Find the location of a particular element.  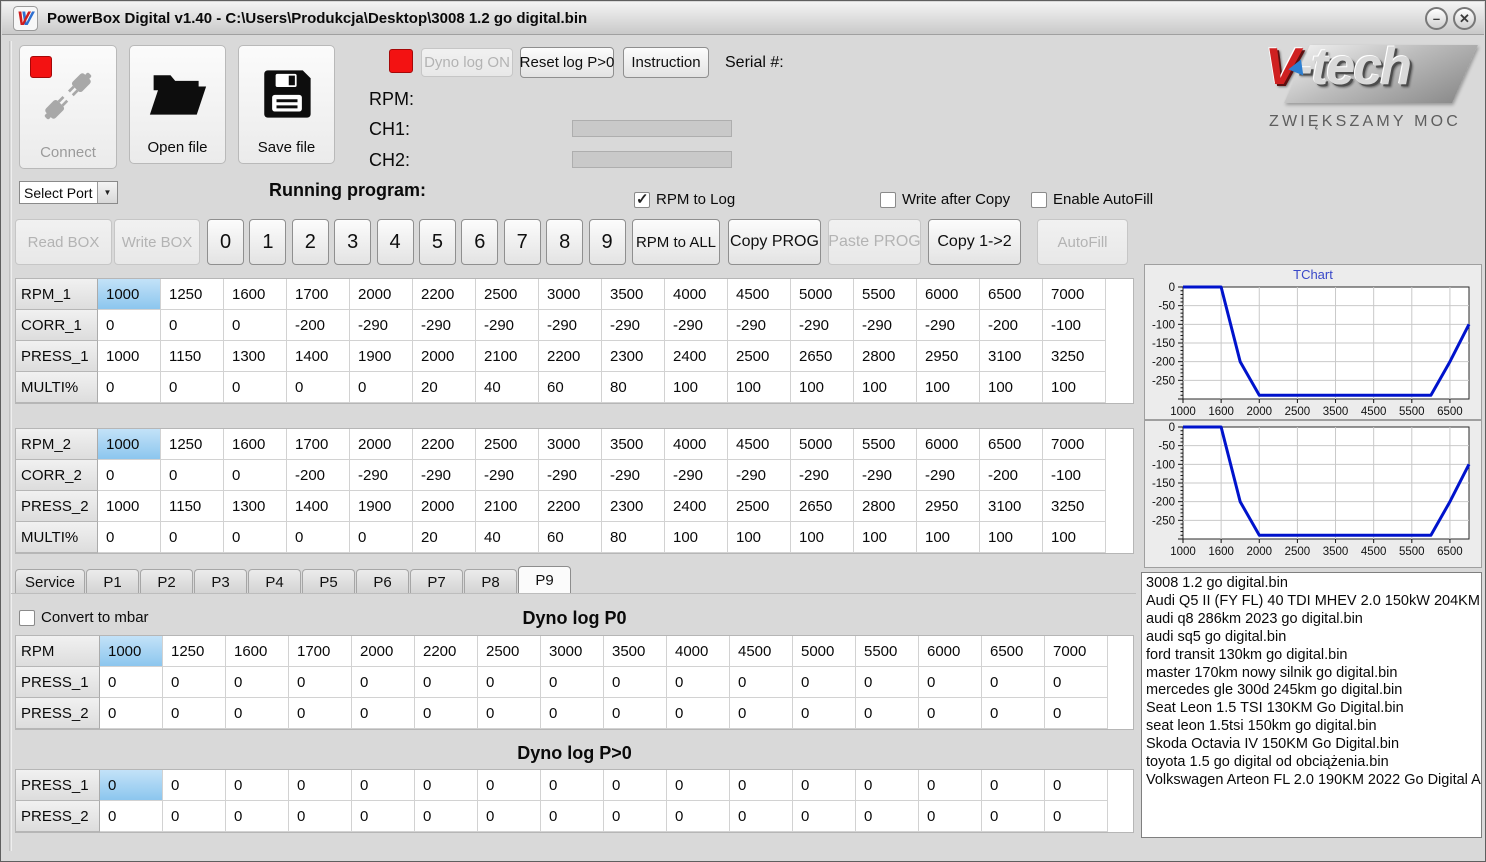

tab-p5: P5 is located at coordinates (329, 581).